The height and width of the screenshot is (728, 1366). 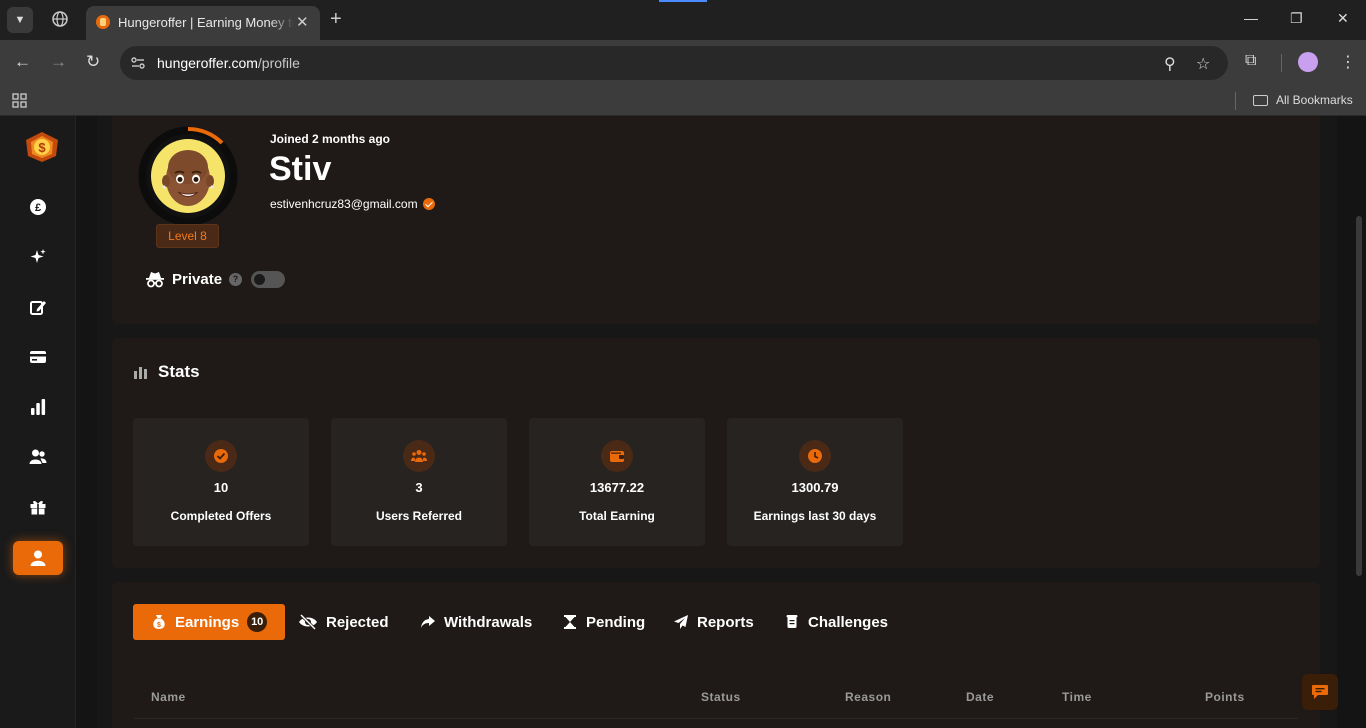 I want to click on browser-tab: Hungeroffer | Earning Money to ✕, so click(x=203, y=23).